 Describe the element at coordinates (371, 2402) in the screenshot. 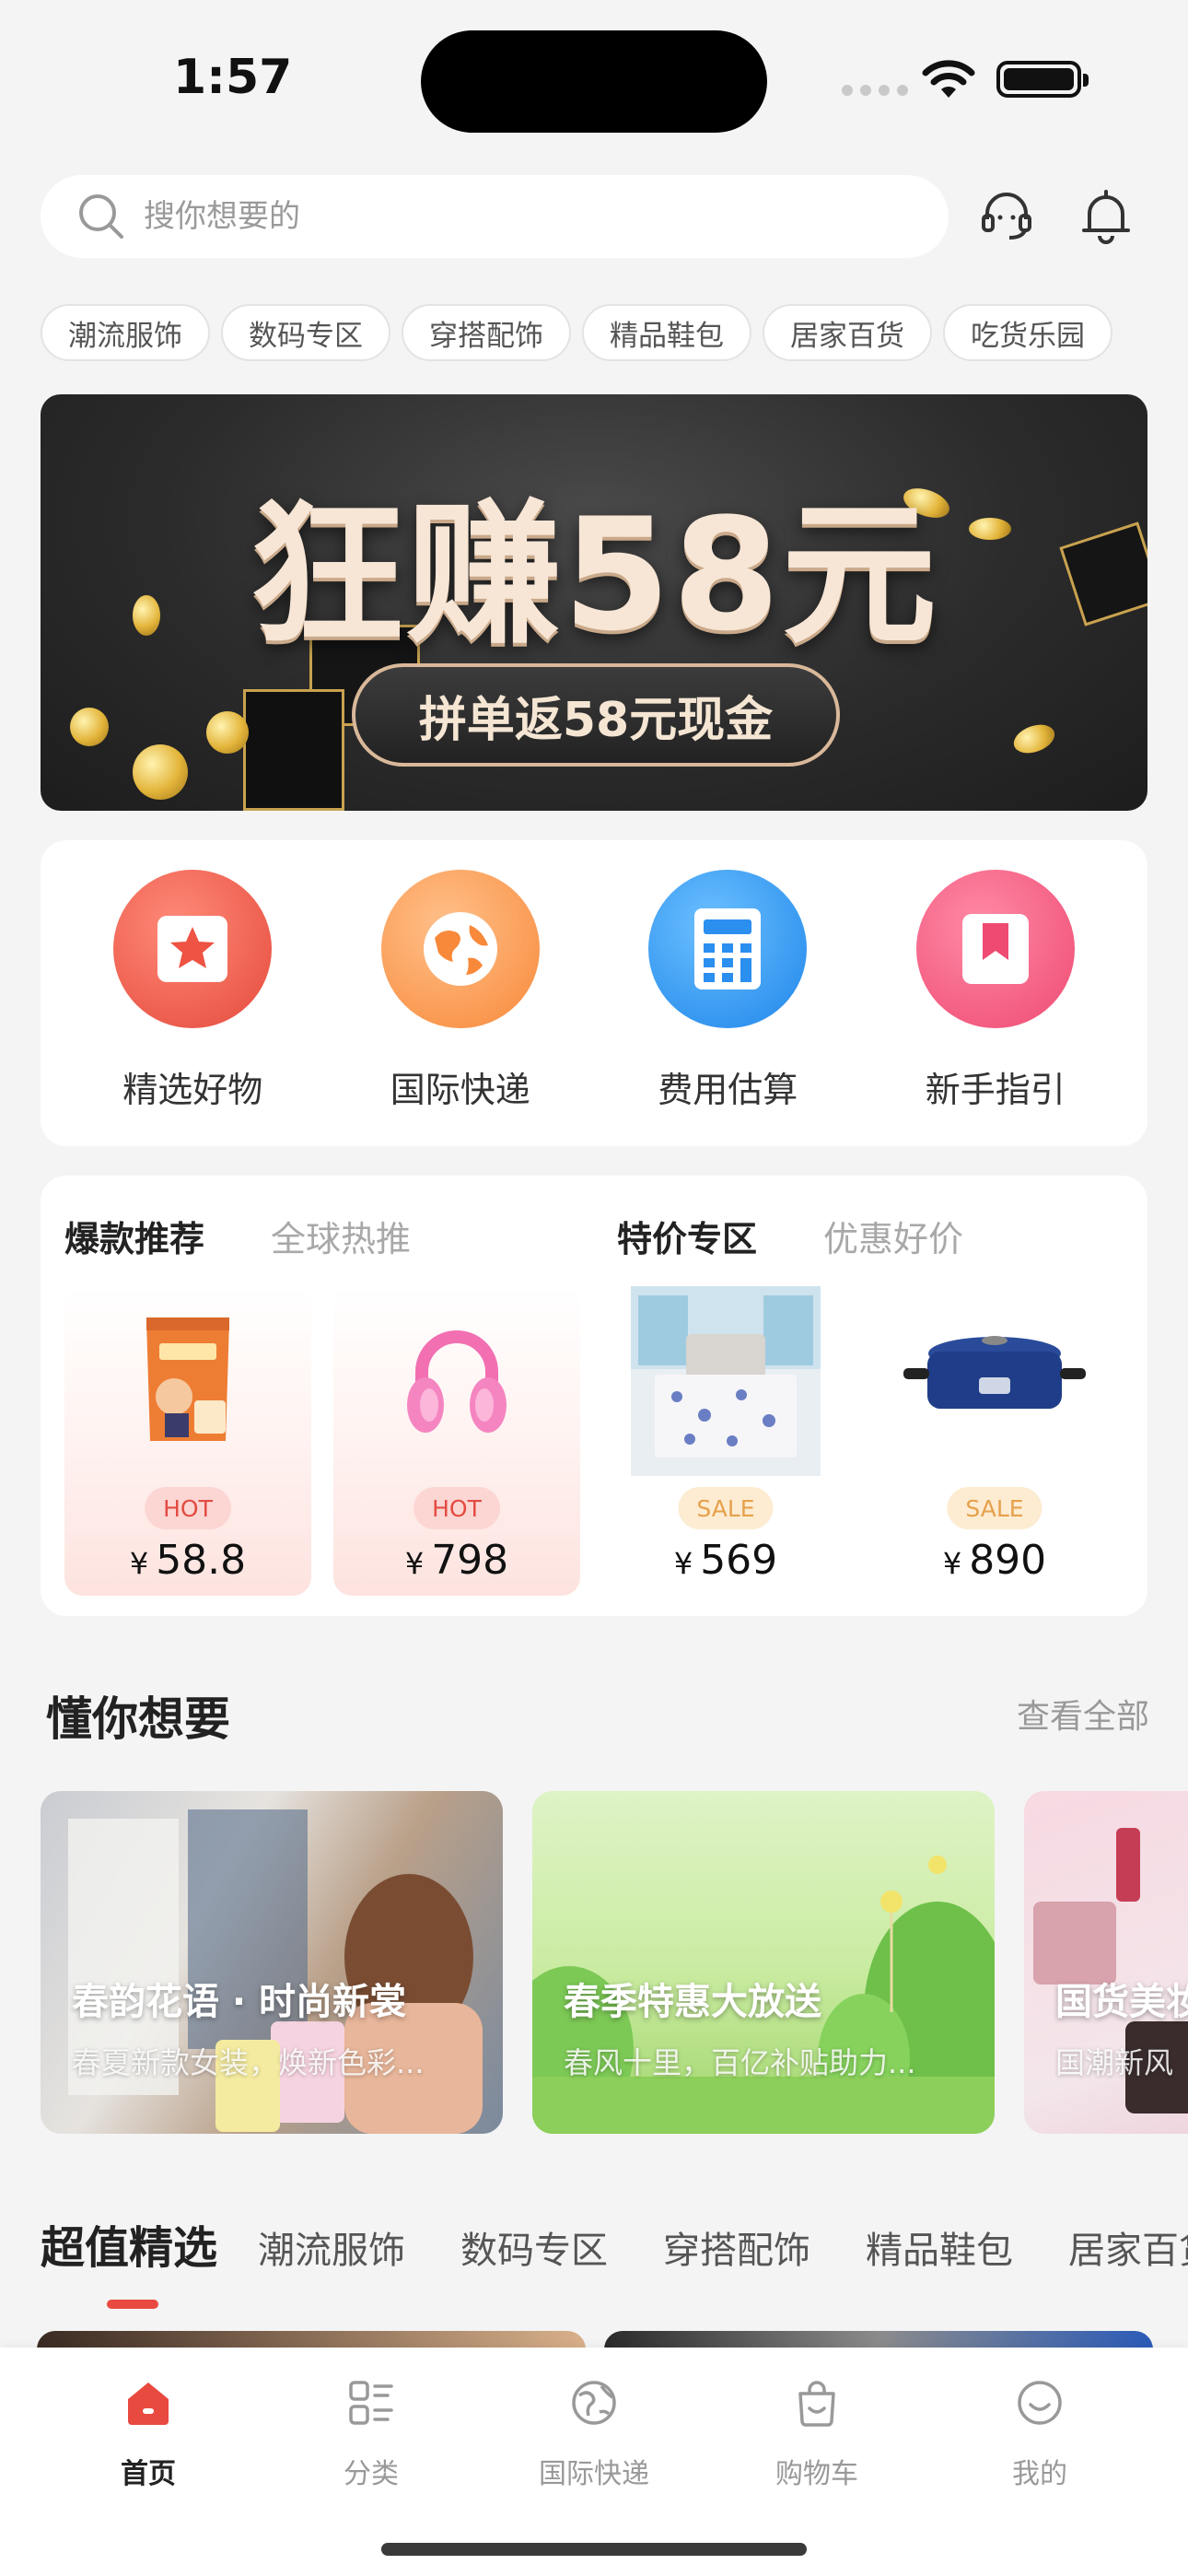

I see `category-icon` at that location.